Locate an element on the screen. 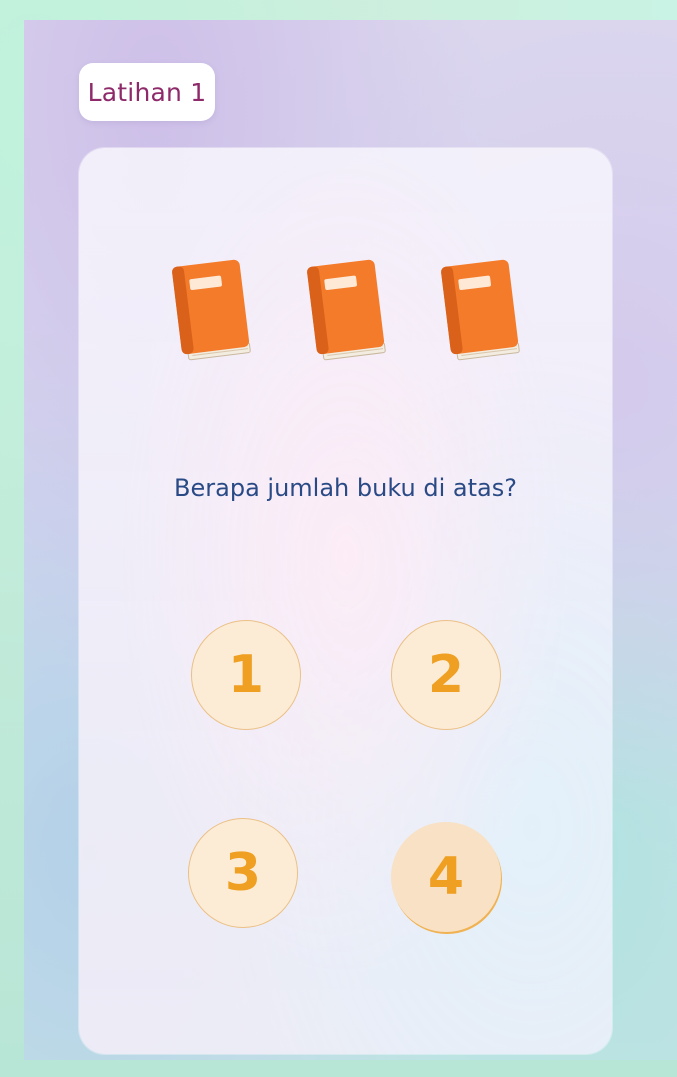 The height and width of the screenshot is (1077, 677). answer-button-1: 1 is located at coordinates (246, 675).